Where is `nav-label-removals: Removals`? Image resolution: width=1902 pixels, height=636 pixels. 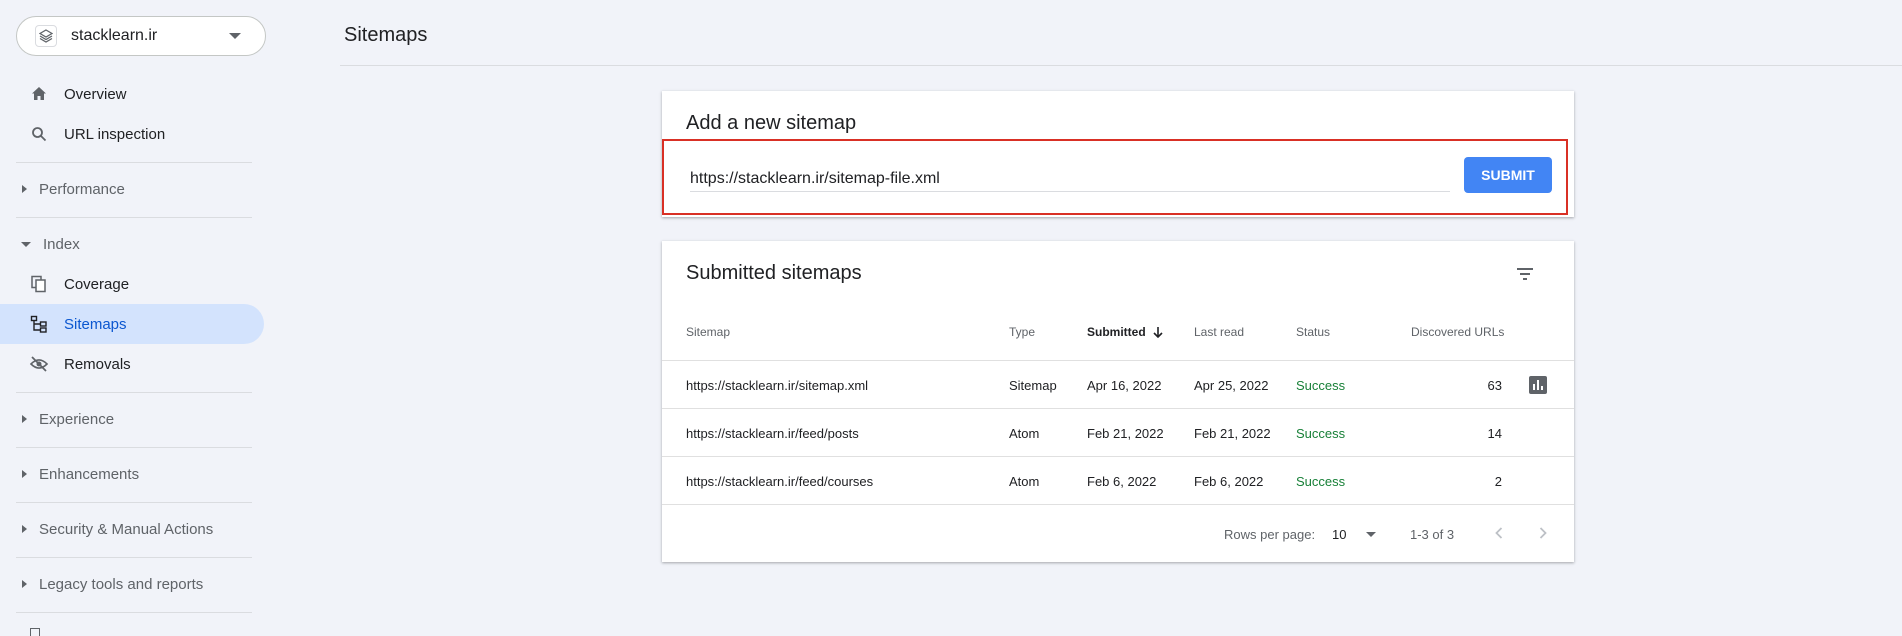 nav-label-removals: Removals is located at coordinates (97, 364).